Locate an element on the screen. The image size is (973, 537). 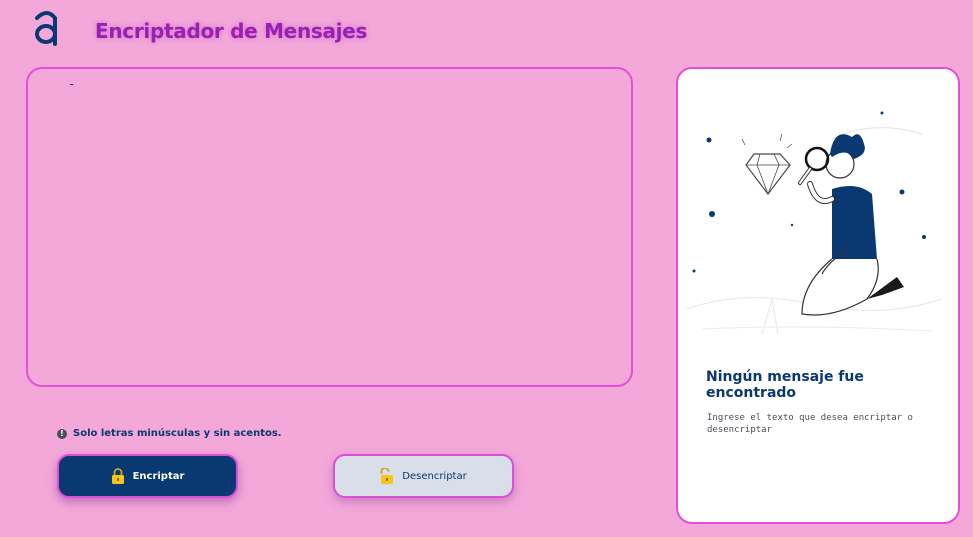
alura-logo-icon is located at coordinates (46, 28).